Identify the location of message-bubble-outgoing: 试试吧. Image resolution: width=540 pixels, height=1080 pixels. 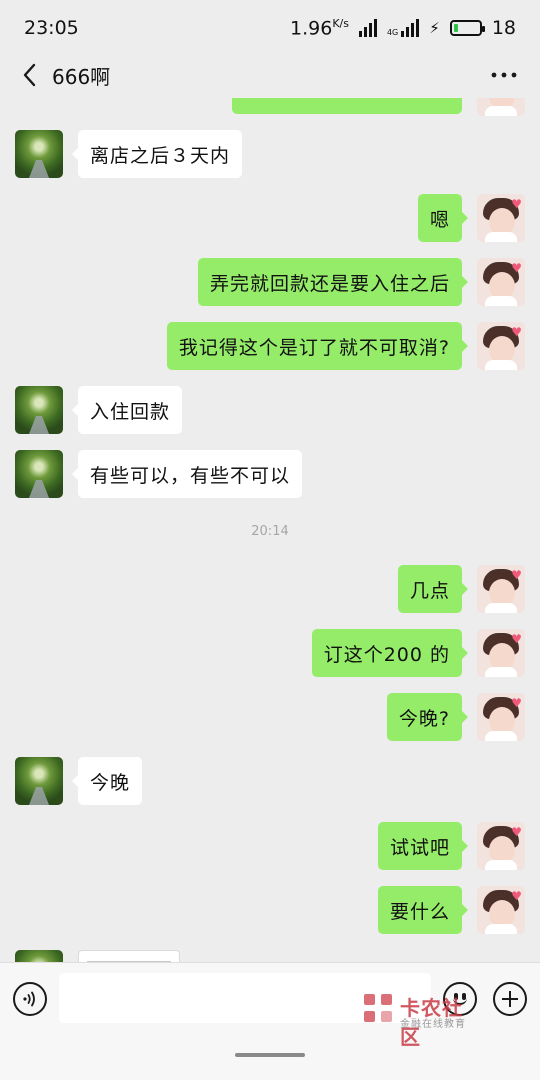
(423, 846).